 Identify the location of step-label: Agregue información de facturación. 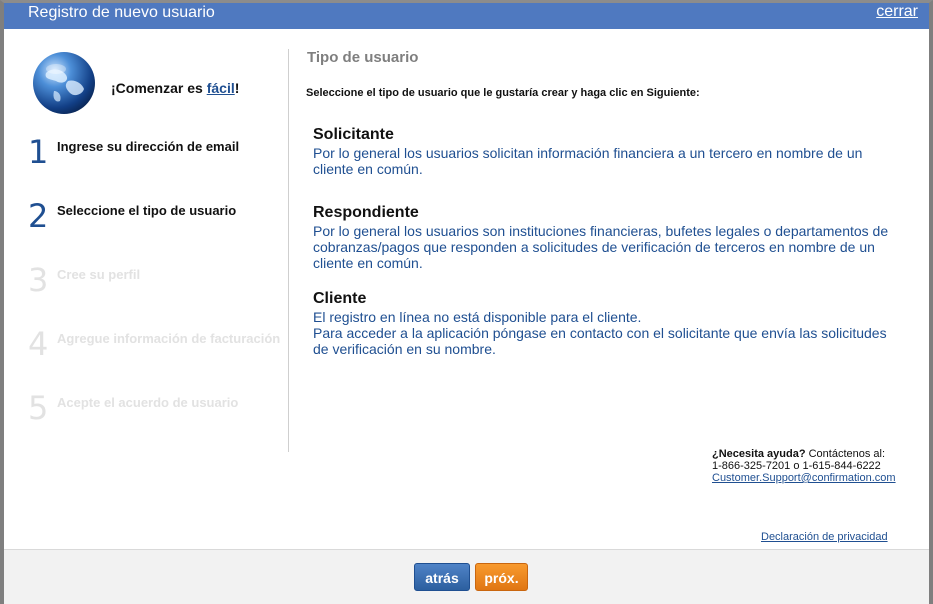
(169, 338).